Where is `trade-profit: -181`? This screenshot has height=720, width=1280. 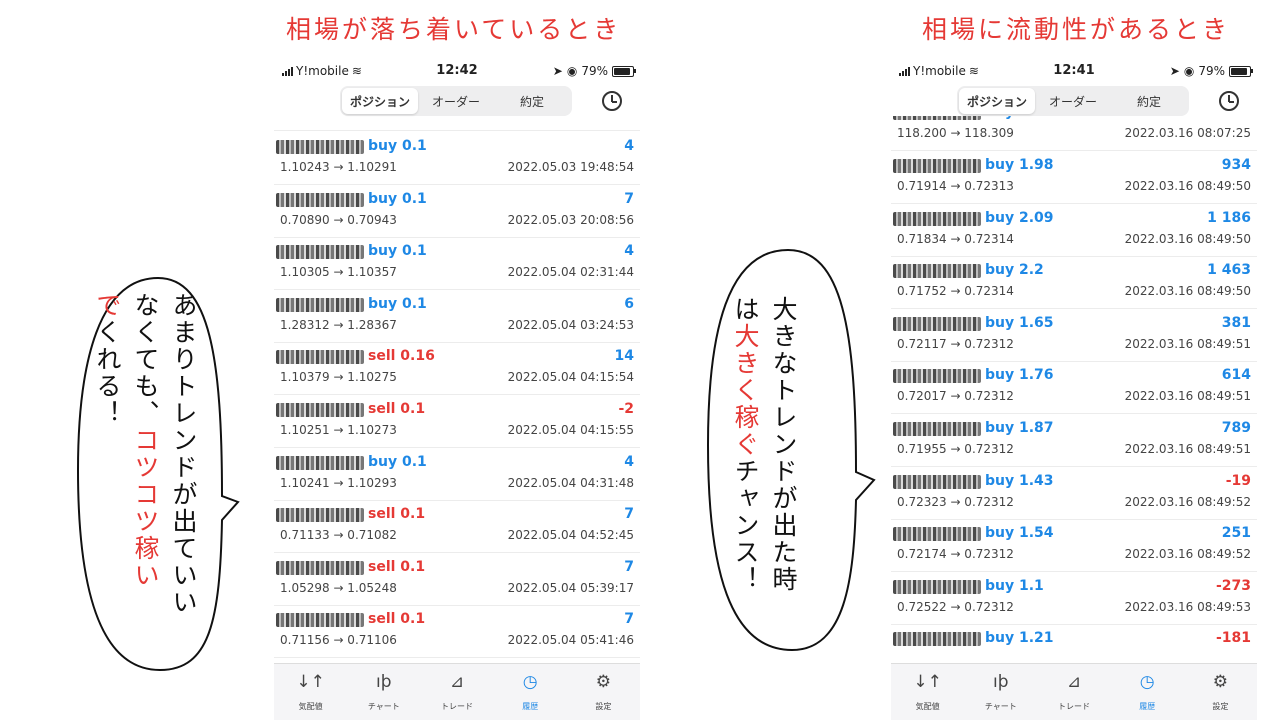 trade-profit: -181 is located at coordinates (1233, 638).